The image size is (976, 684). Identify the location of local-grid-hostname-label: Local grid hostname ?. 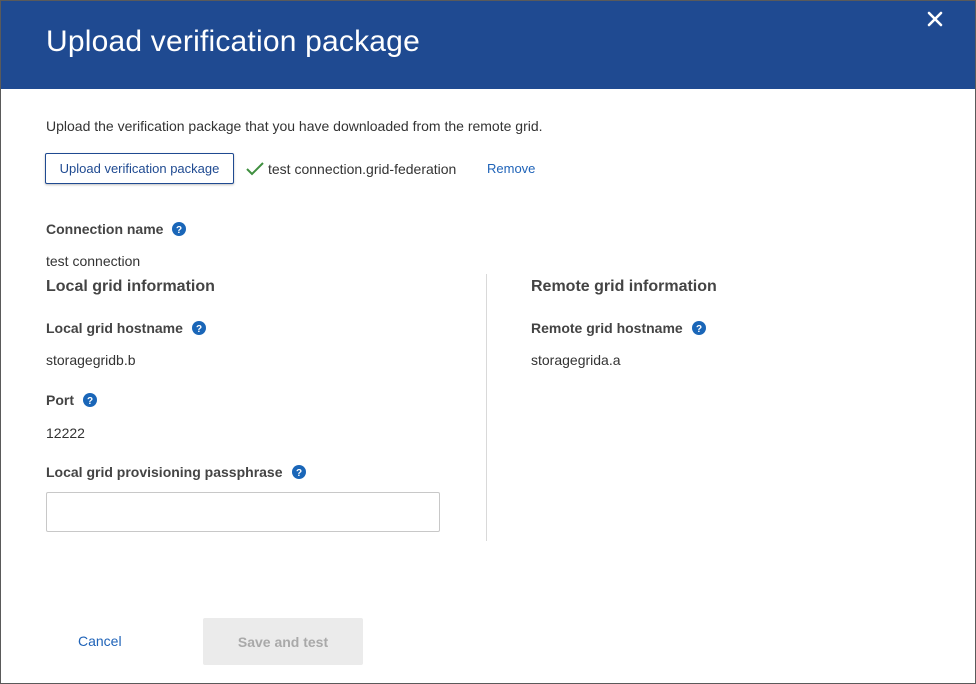
(126, 328).